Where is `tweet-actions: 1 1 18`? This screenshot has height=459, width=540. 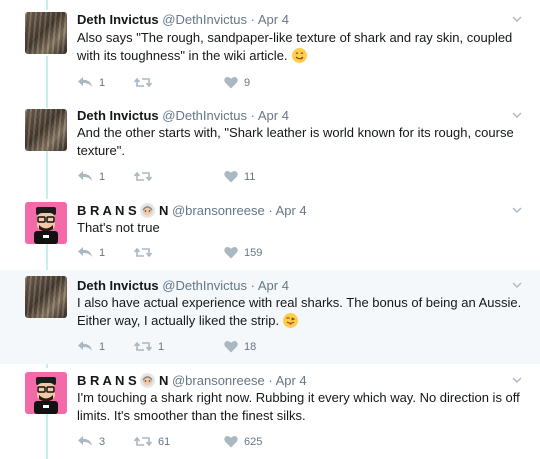
tweet-actions: 1 1 18 is located at coordinates (227, 348).